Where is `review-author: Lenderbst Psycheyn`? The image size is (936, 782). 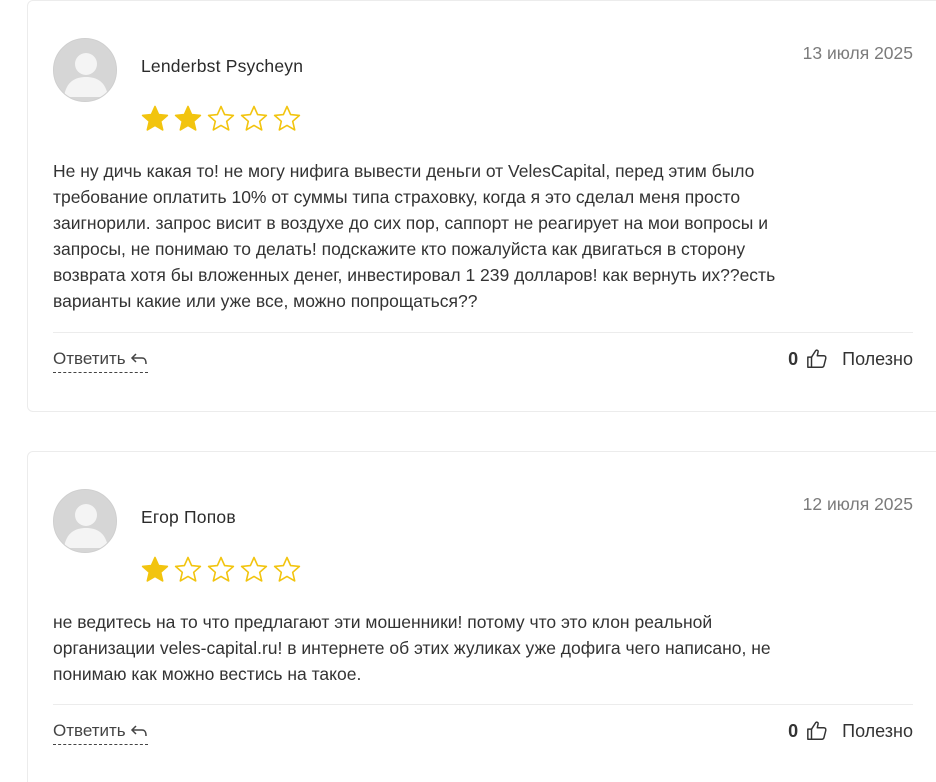
review-author: Lenderbst Psycheyn is located at coordinates (222, 66).